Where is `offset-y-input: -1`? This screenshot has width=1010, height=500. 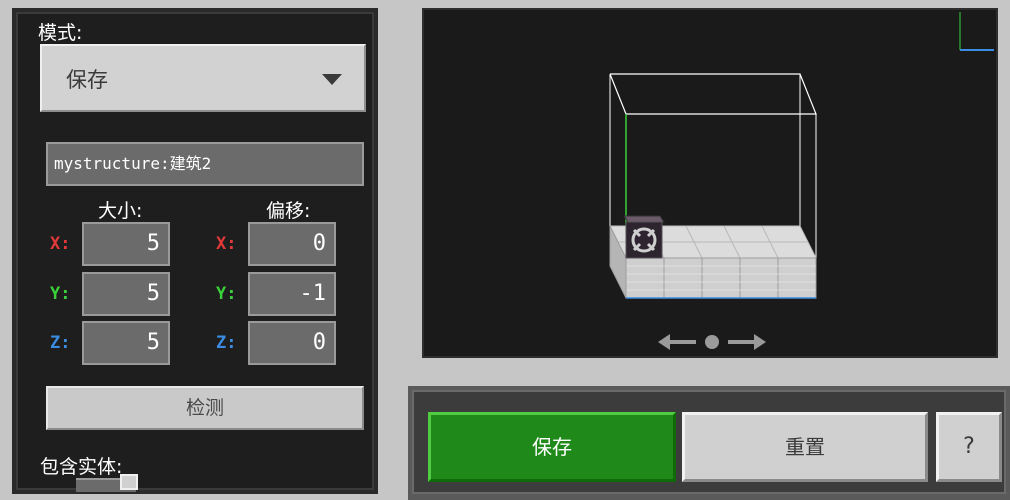
offset-y-input: -1 is located at coordinates (292, 294).